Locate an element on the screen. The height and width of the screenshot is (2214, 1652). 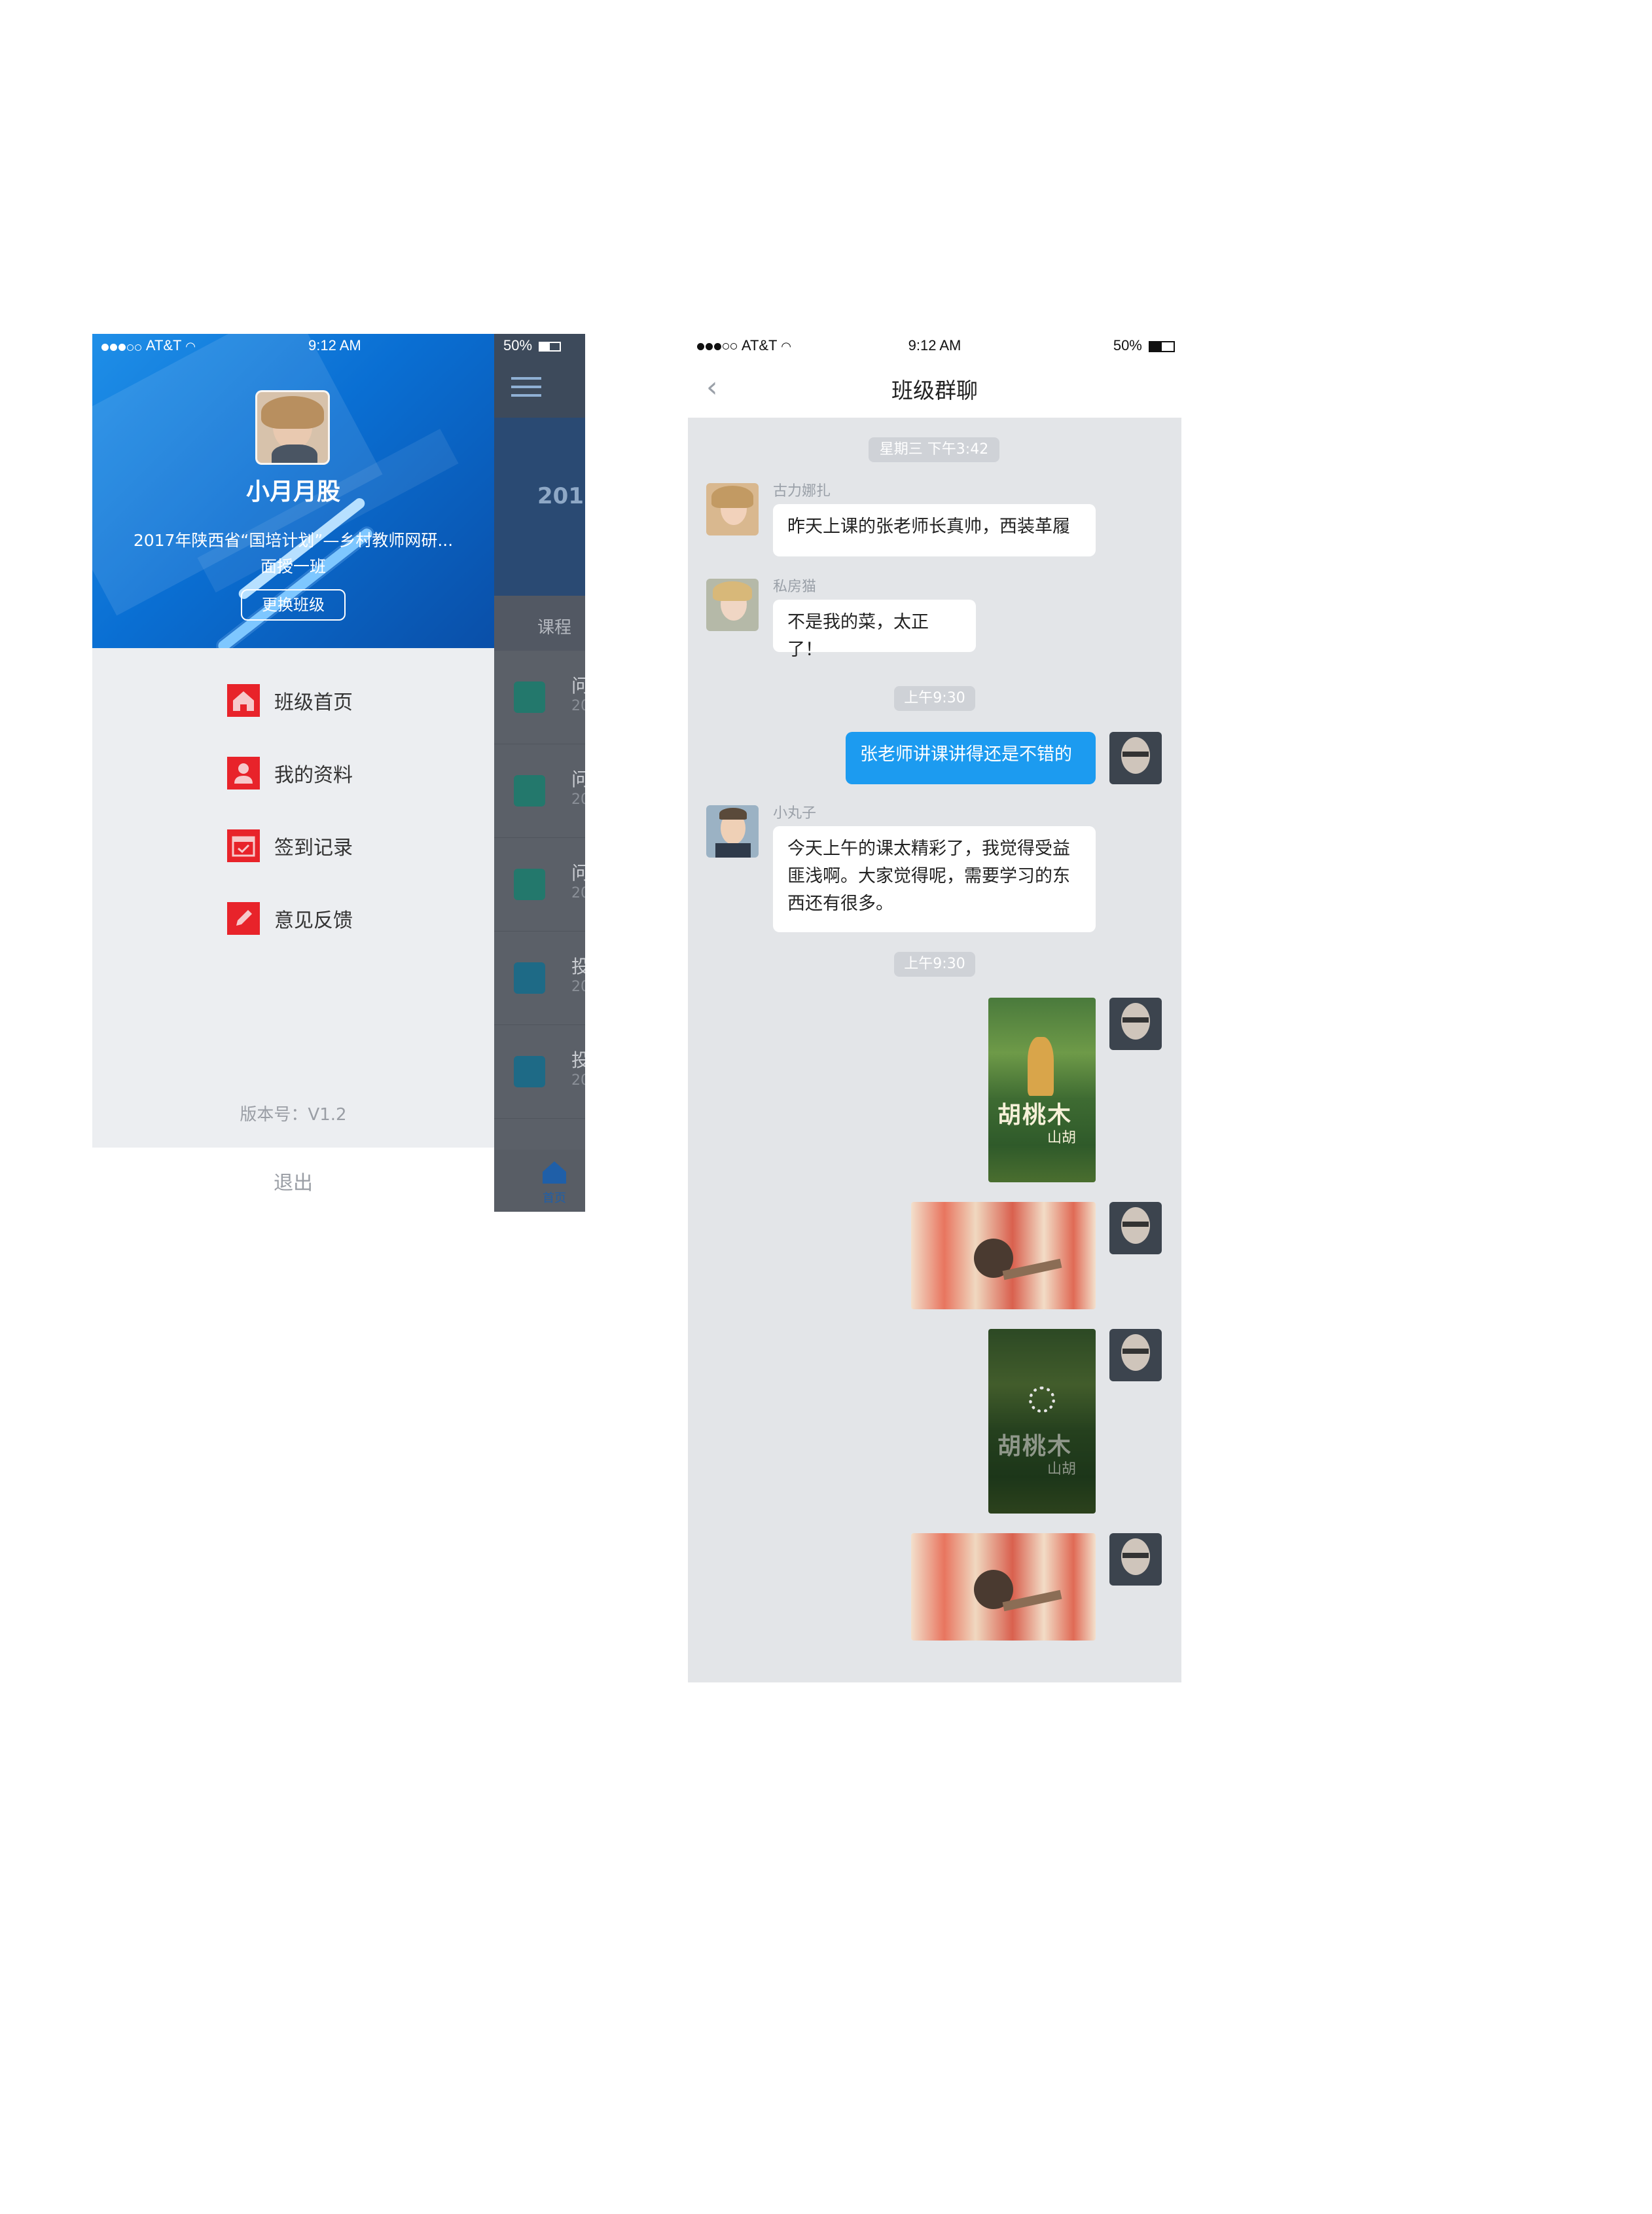
peek-header: 50% is located at coordinates (539, 376).